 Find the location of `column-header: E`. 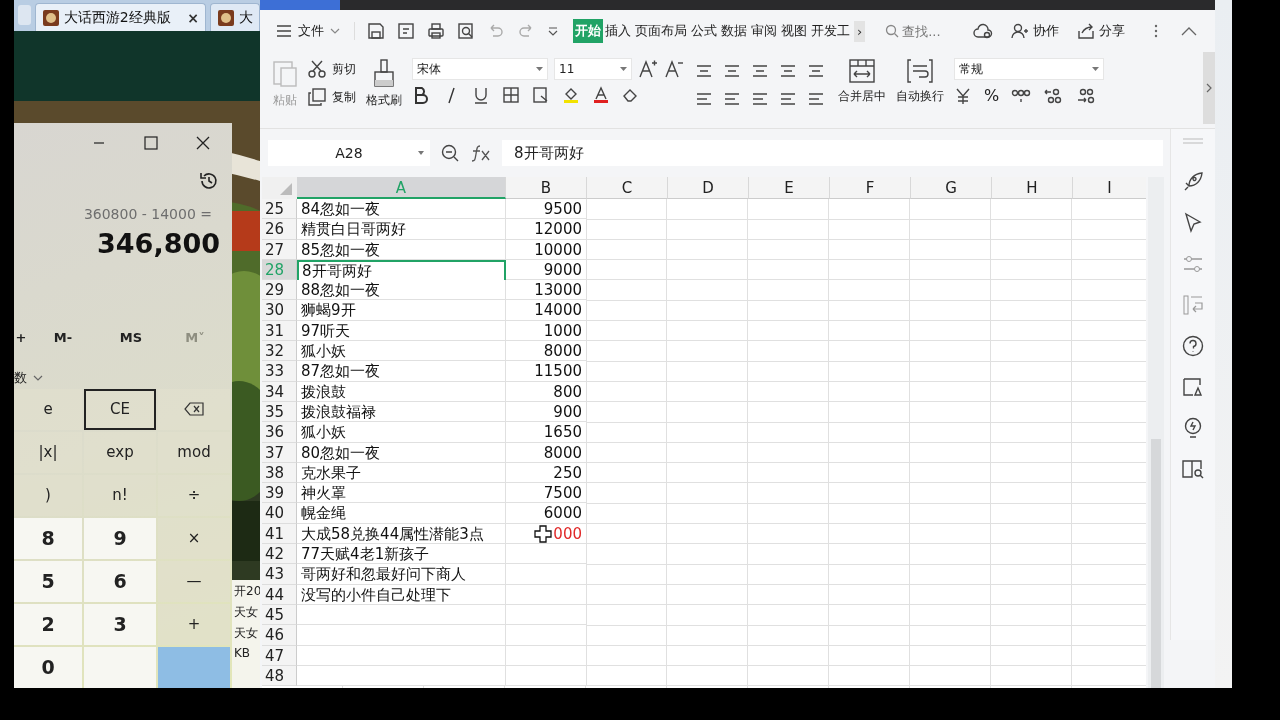

column-header: E is located at coordinates (789, 188).